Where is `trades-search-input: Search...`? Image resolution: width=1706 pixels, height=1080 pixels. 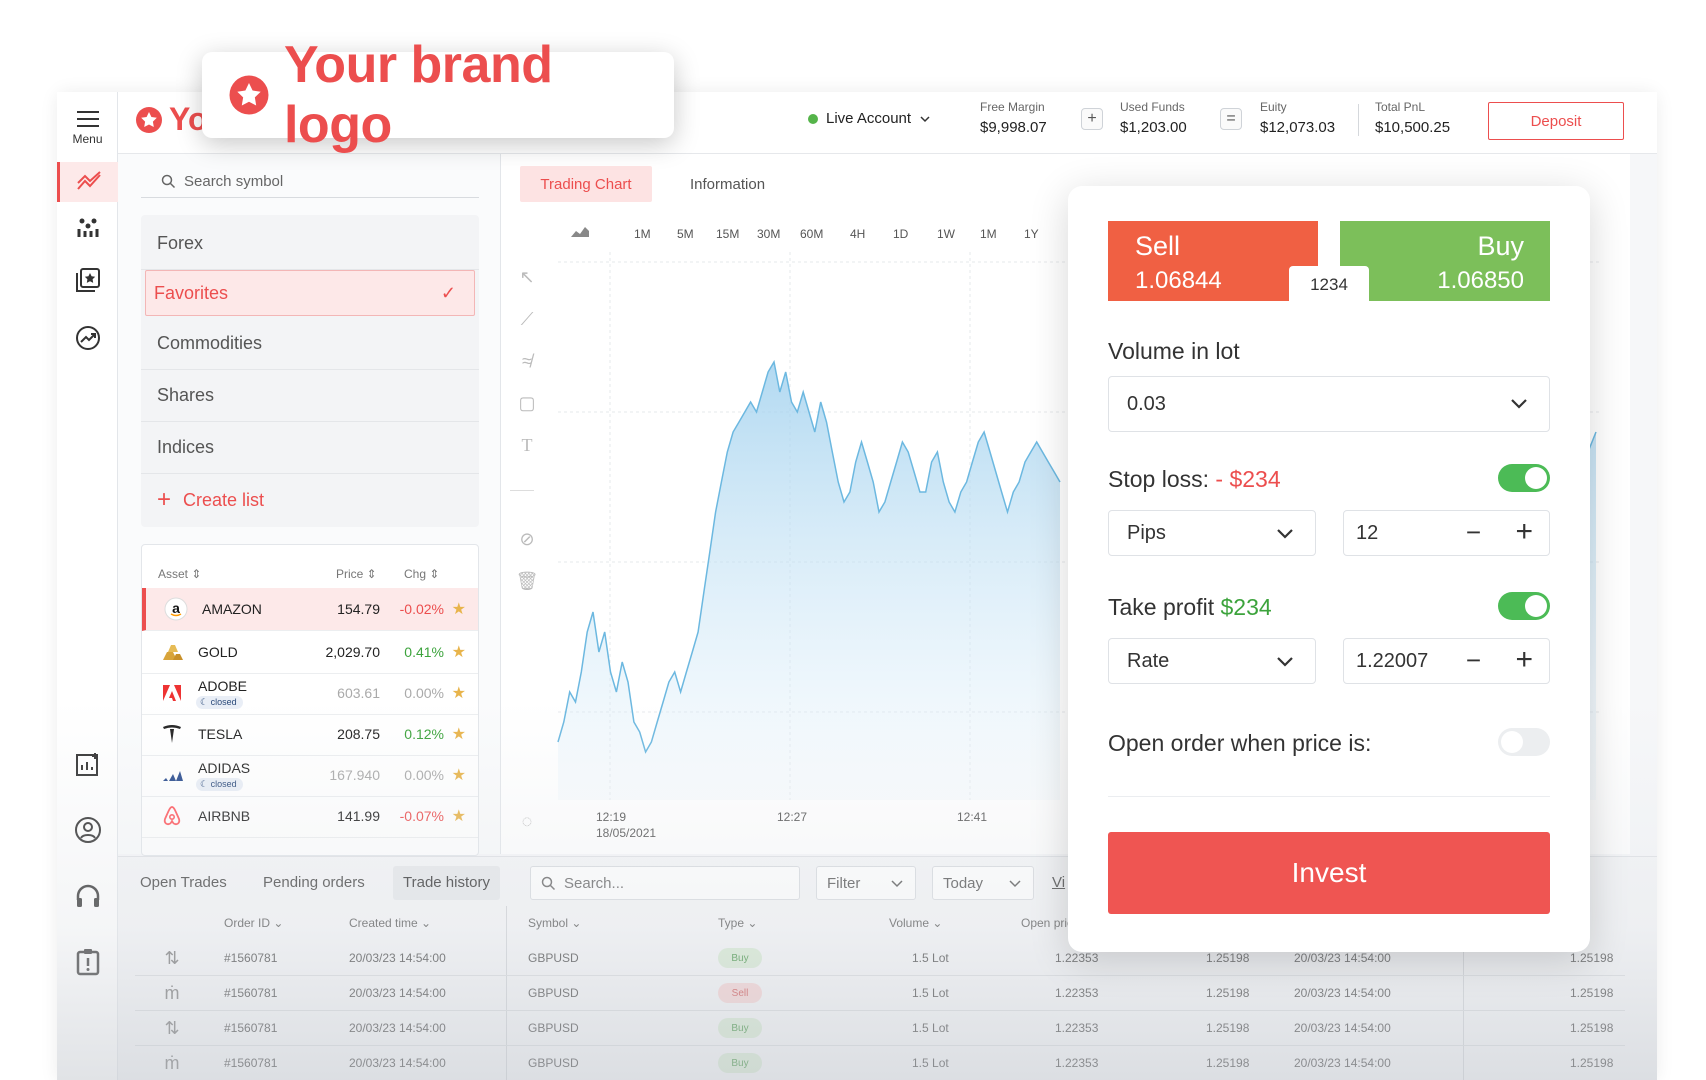
trades-search-input: Search... is located at coordinates (665, 883).